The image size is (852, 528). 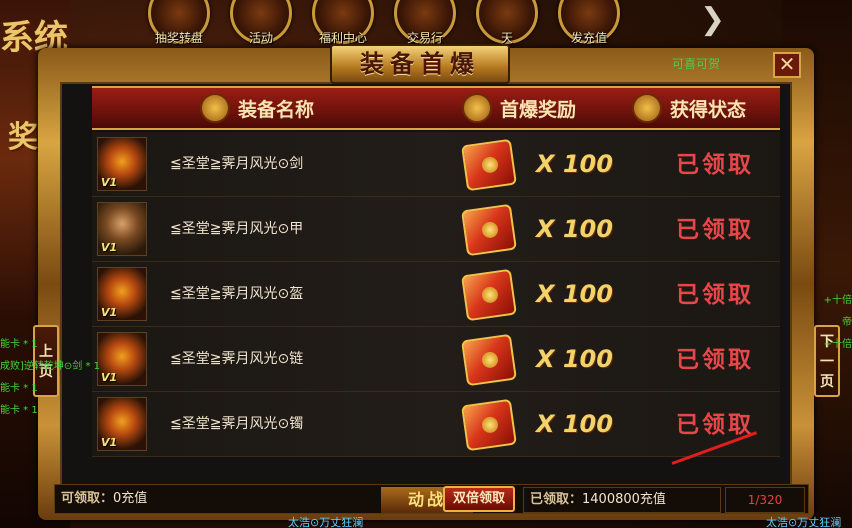 I want to click on table-row: V1 ≦圣堂≧霁月风光⊙剑 X 100 已领取, so click(x=436, y=164).